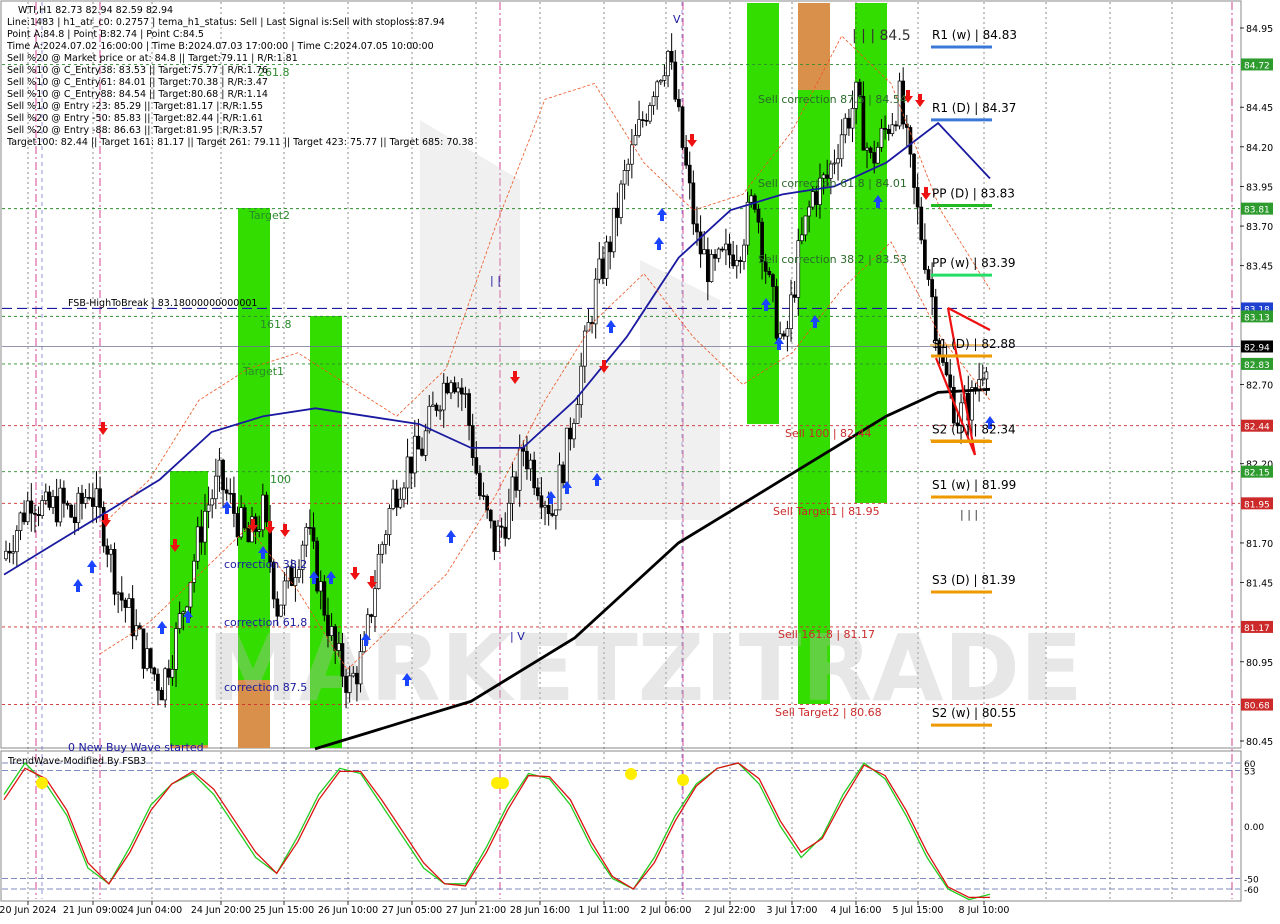 This screenshot has height=924, width=1280. I want to click on y-tick-label: 80.45, so click(1259, 742).